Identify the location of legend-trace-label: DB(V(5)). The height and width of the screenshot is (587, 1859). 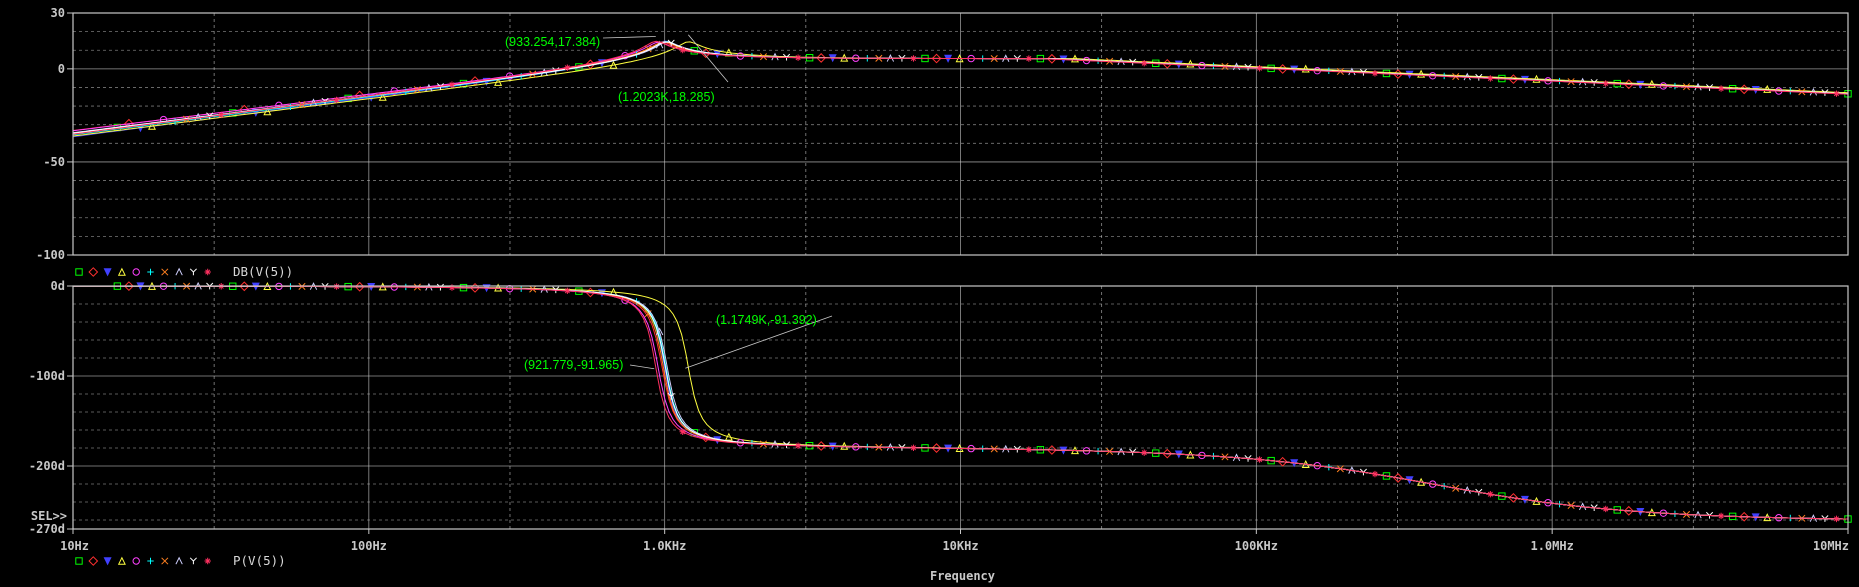
(263, 271).